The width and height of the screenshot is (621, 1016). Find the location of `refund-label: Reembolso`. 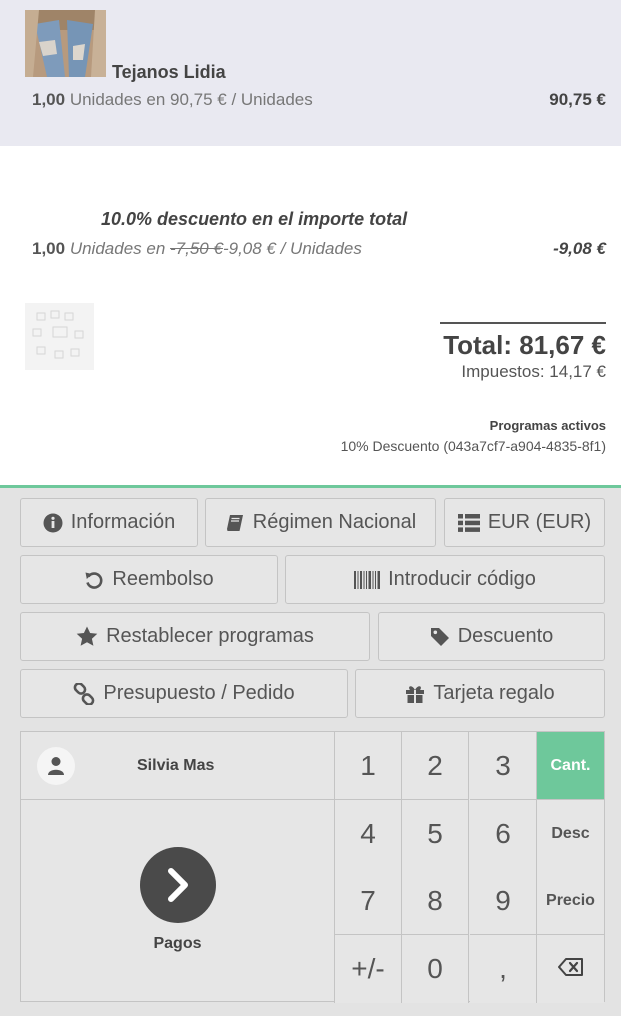

refund-label: Reembolso is located at coordinates (163, 579).